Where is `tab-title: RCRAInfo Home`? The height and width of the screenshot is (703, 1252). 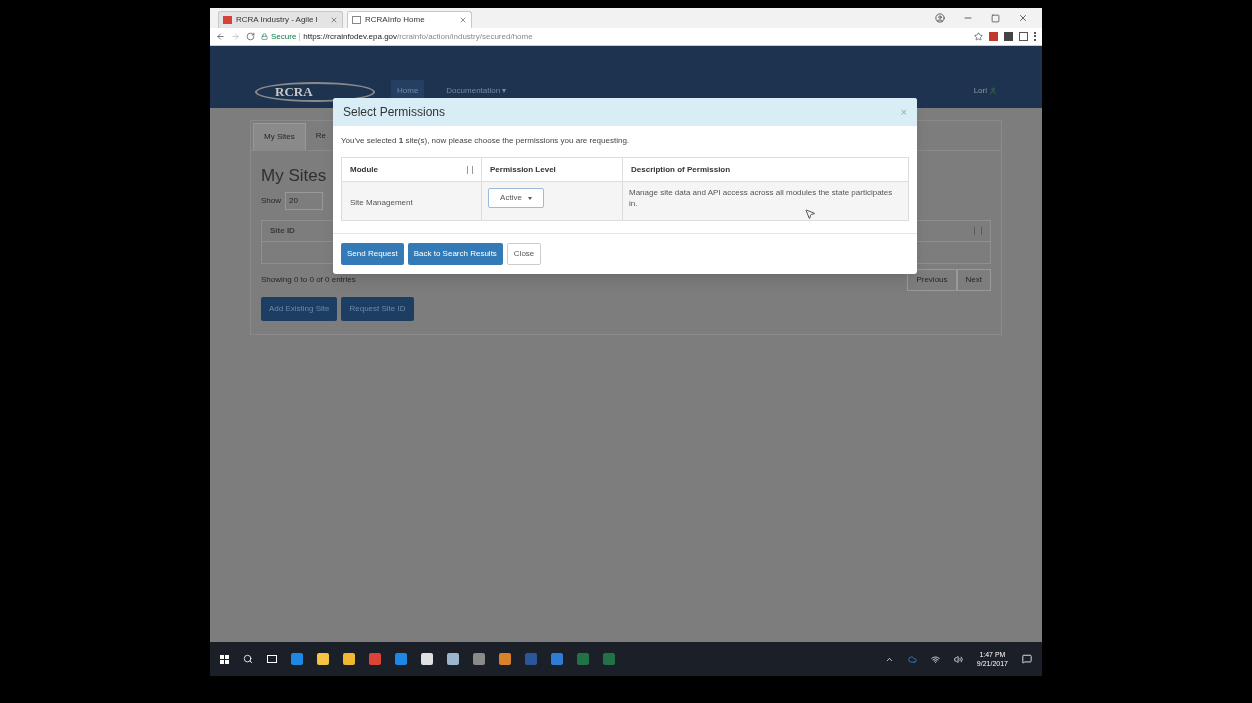 tab-title: RCRAInfo Home is located at coordinates (395, 20).